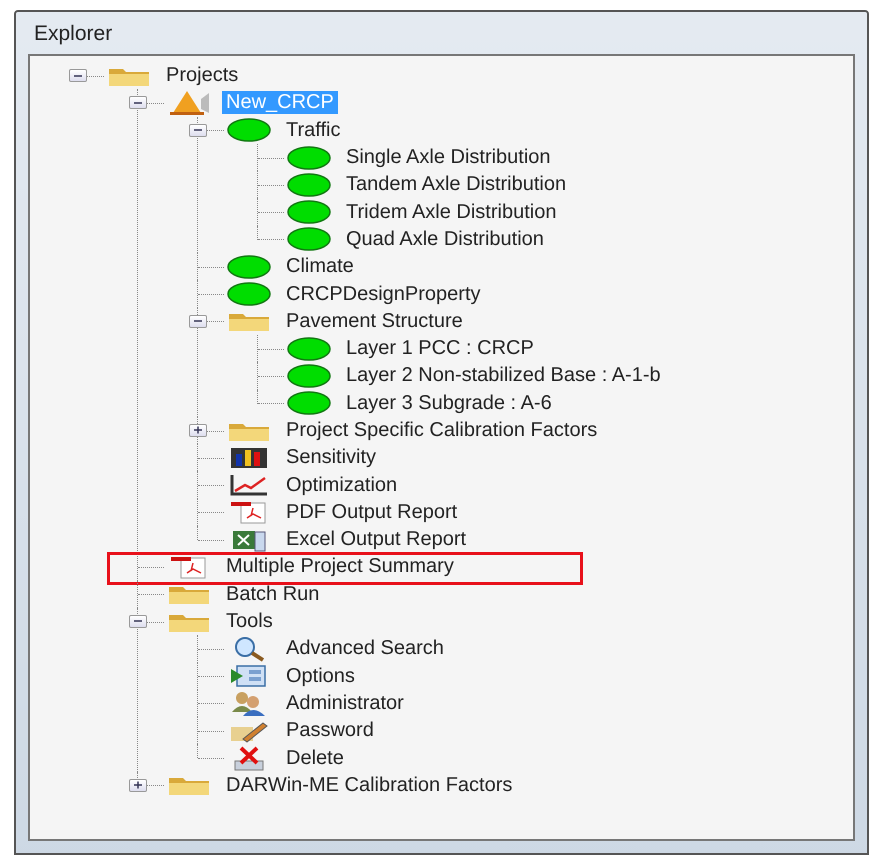 The height and width of the screenshot is (863, 875). I want to click on window-title: Explorer, so click(73, 34).